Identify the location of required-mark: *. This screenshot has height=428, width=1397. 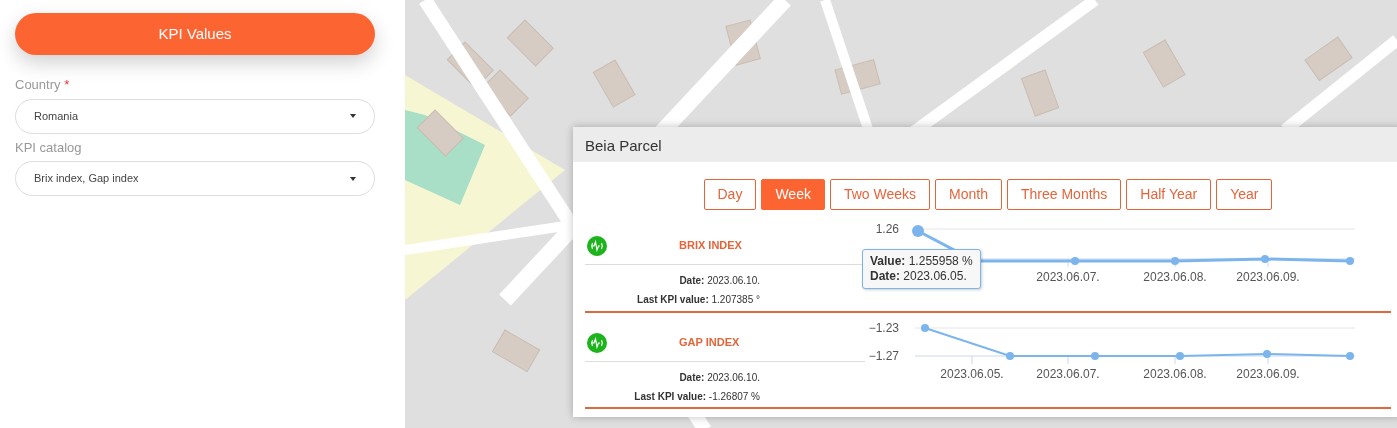
(67, 84).